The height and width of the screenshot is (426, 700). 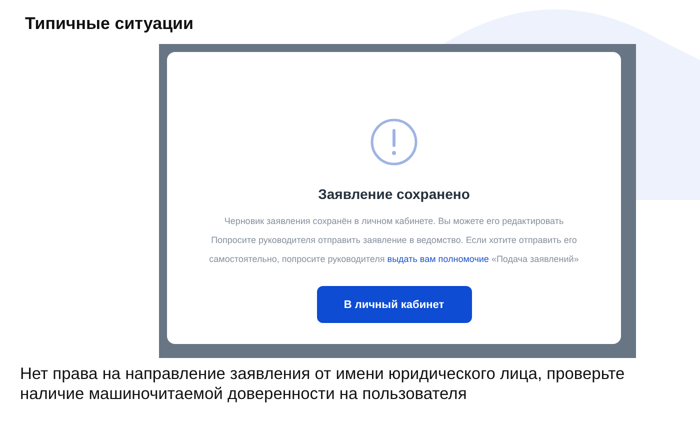 I want to click on dialog-message: Черновик заявления сохранён в личном кабинете. Вы можете его редактировать, so click(x=394, y=221).